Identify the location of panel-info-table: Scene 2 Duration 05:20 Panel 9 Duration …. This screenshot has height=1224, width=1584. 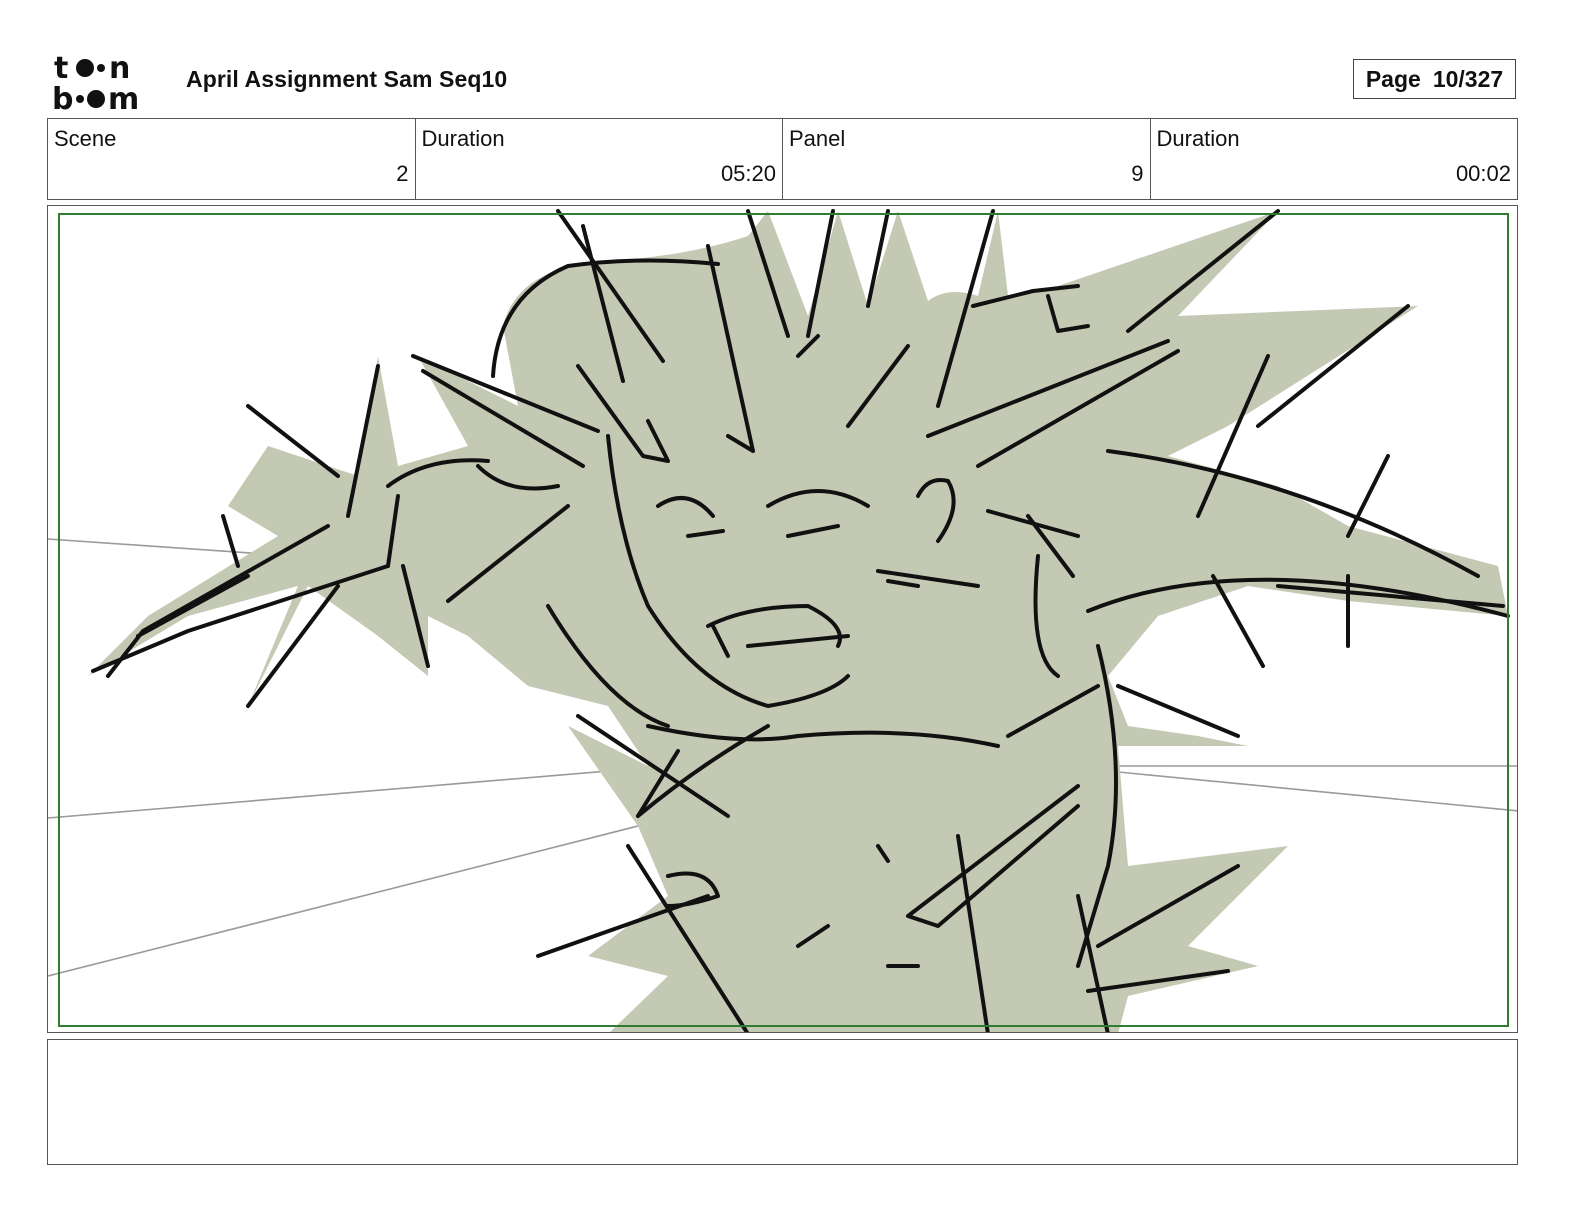
(782, 159).